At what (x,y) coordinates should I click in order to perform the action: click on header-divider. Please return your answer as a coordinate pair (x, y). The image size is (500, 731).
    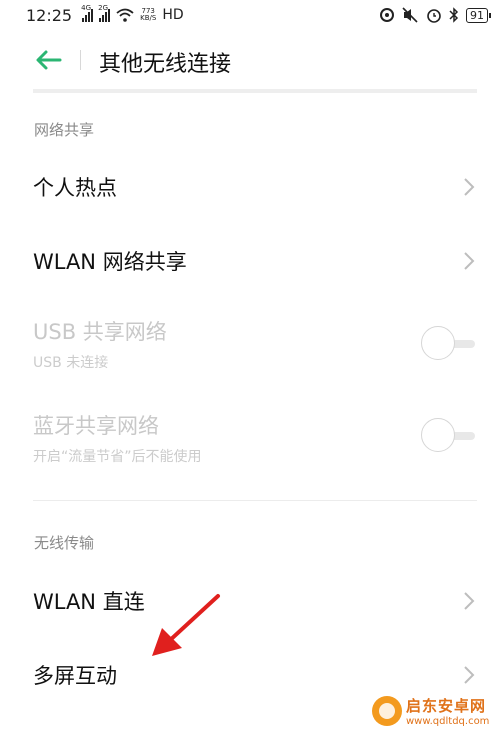
    Looking at the image, I should click on (80, 60).